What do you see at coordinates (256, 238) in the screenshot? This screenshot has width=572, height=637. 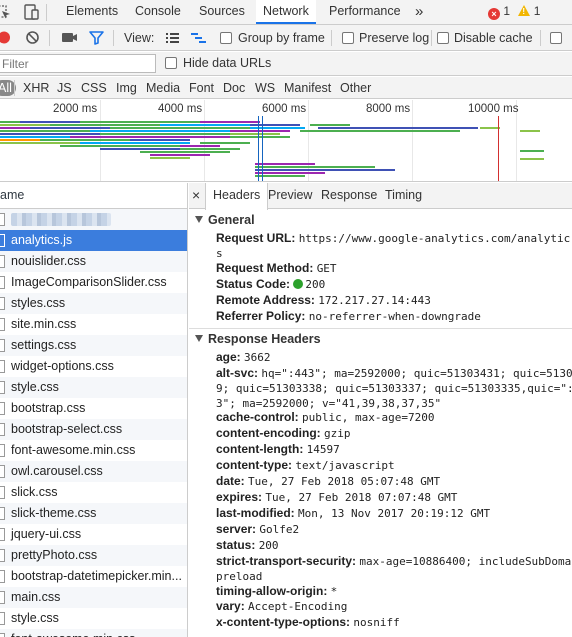 I see `header-key: Request URL:` at bounding box center [256, 238].